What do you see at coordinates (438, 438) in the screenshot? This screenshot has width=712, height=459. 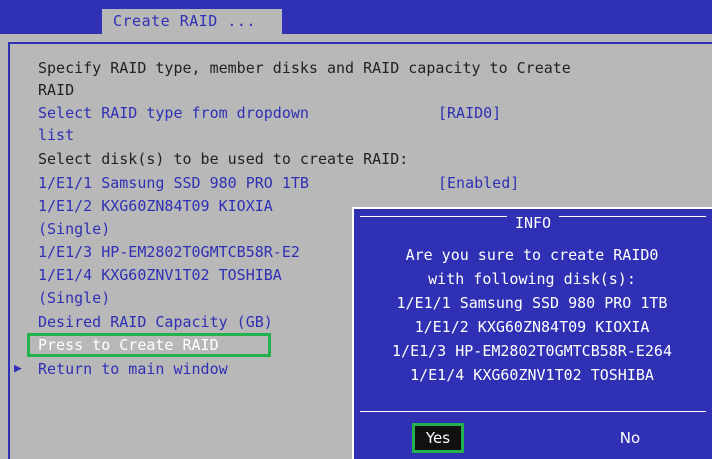 I see `yes-button: Yes` at bounding box center [438, 438].